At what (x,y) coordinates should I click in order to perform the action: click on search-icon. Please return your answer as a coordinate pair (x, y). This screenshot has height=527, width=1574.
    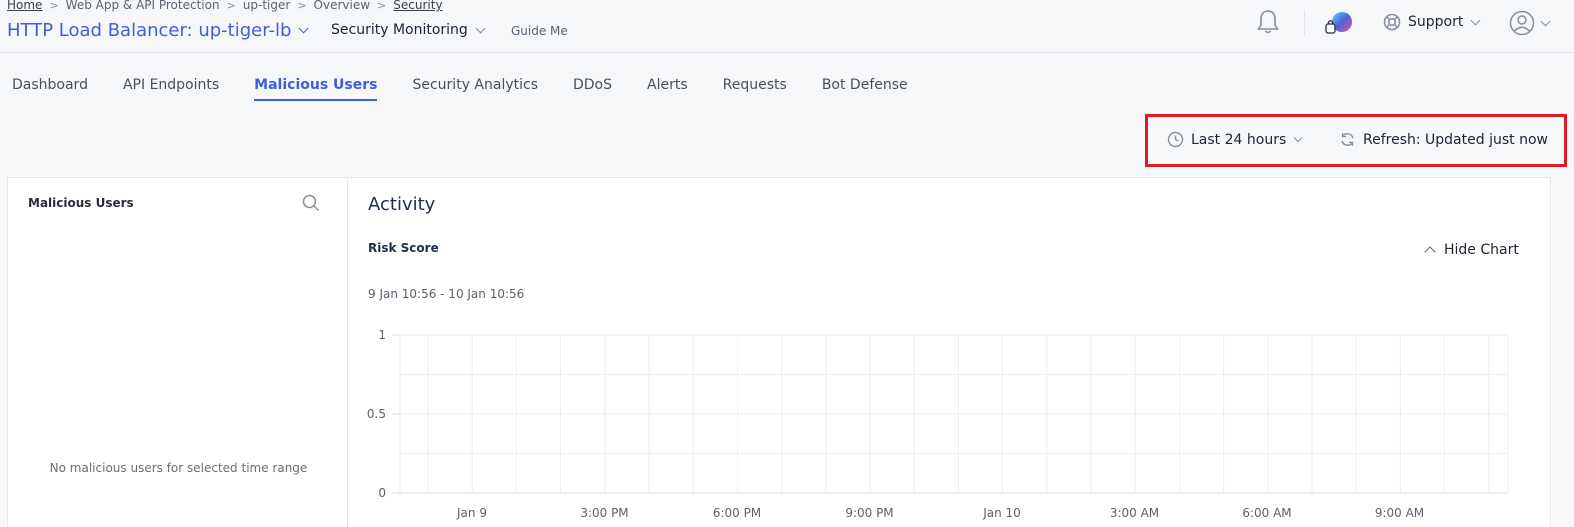
    Looking at the image, I should click on (311, 205).